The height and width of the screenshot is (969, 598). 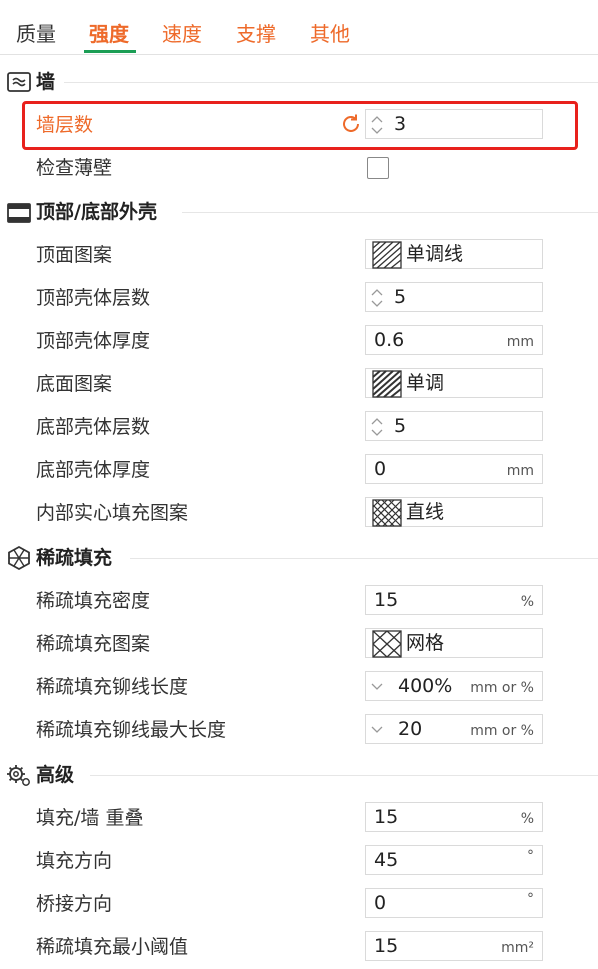 I want to click on internal-solid-pattern-select: 直线, so click(x=454, y=512).